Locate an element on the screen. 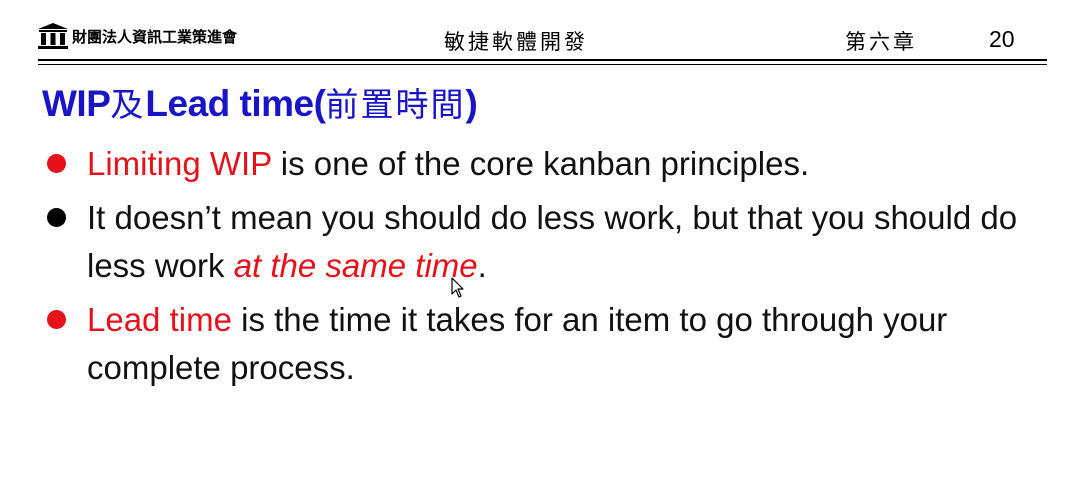 This screenshot has width=1083, height=484. title-lead-time: Lead time( is located at coordinates (235, 103).